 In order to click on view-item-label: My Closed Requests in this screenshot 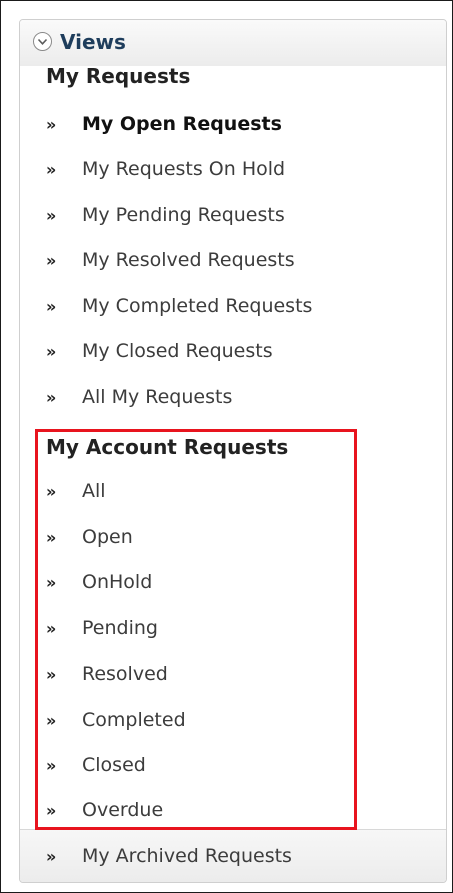, I will do `click(177, 351)`.